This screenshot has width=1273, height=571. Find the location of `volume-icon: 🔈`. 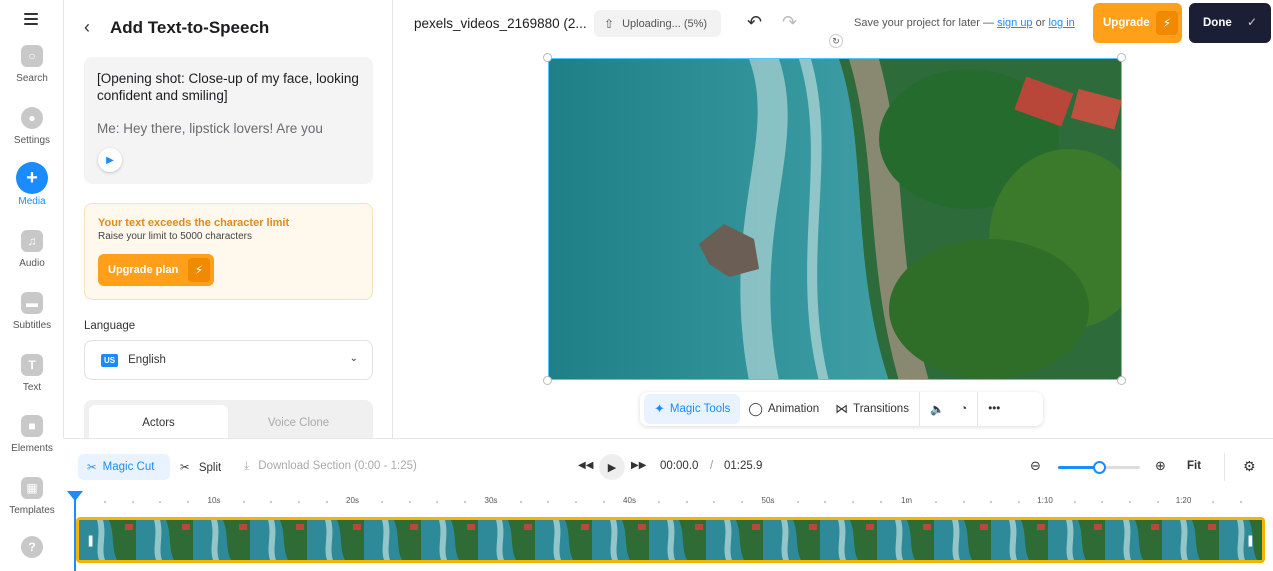

volume-icon: 🔈 is located at coordinates (937, 410).